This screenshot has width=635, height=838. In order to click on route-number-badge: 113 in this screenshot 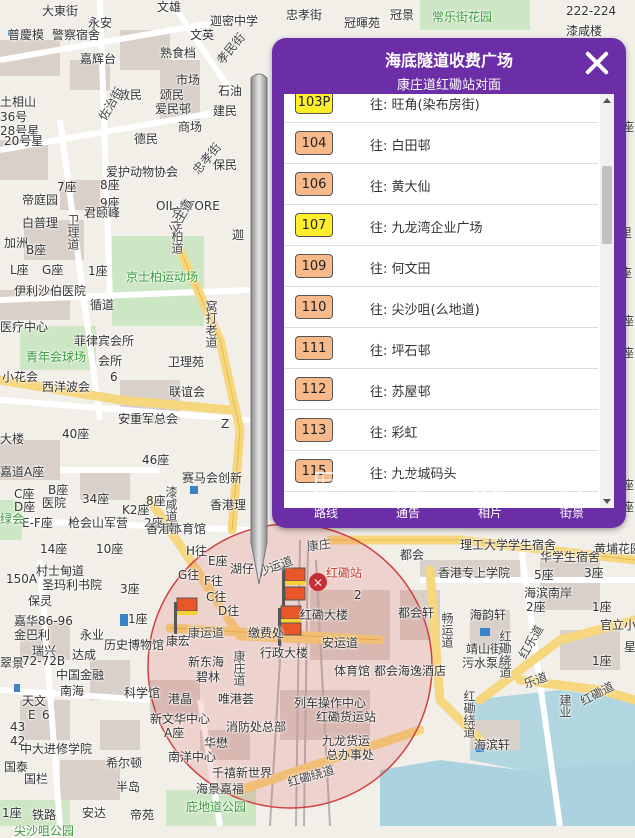, I will do `click(314, 430)`.